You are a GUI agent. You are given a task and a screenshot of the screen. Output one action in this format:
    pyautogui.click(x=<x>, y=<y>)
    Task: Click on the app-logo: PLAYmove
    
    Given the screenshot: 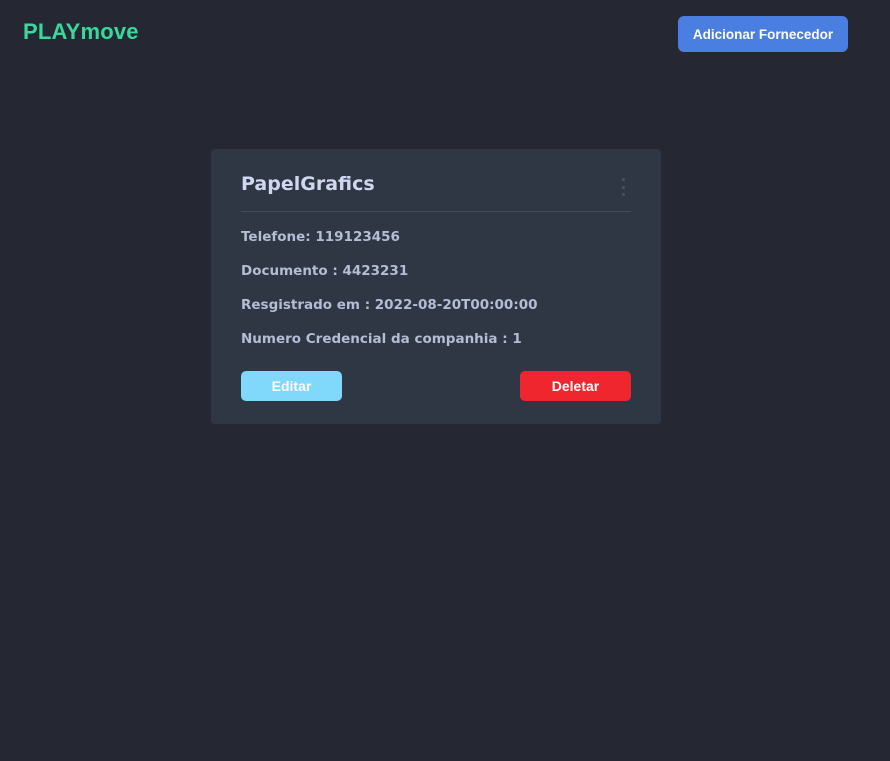 What is the action you would take?
    pyautogui.click(x=81, y=32)
    